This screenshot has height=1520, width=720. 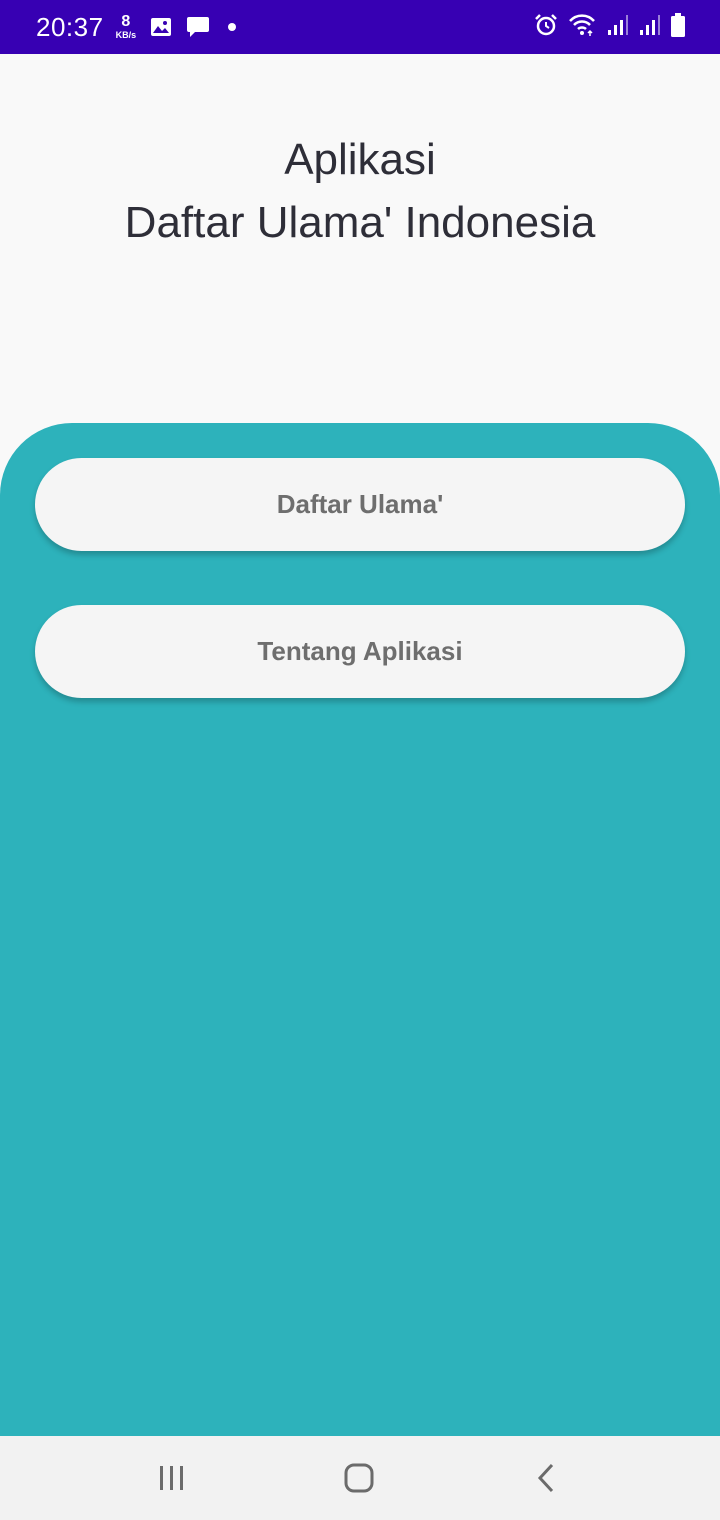 What do you see at coordinates (126, 21) in the screenshot?
I see `net-speed-value: 8` at bounding box center [126, 21].